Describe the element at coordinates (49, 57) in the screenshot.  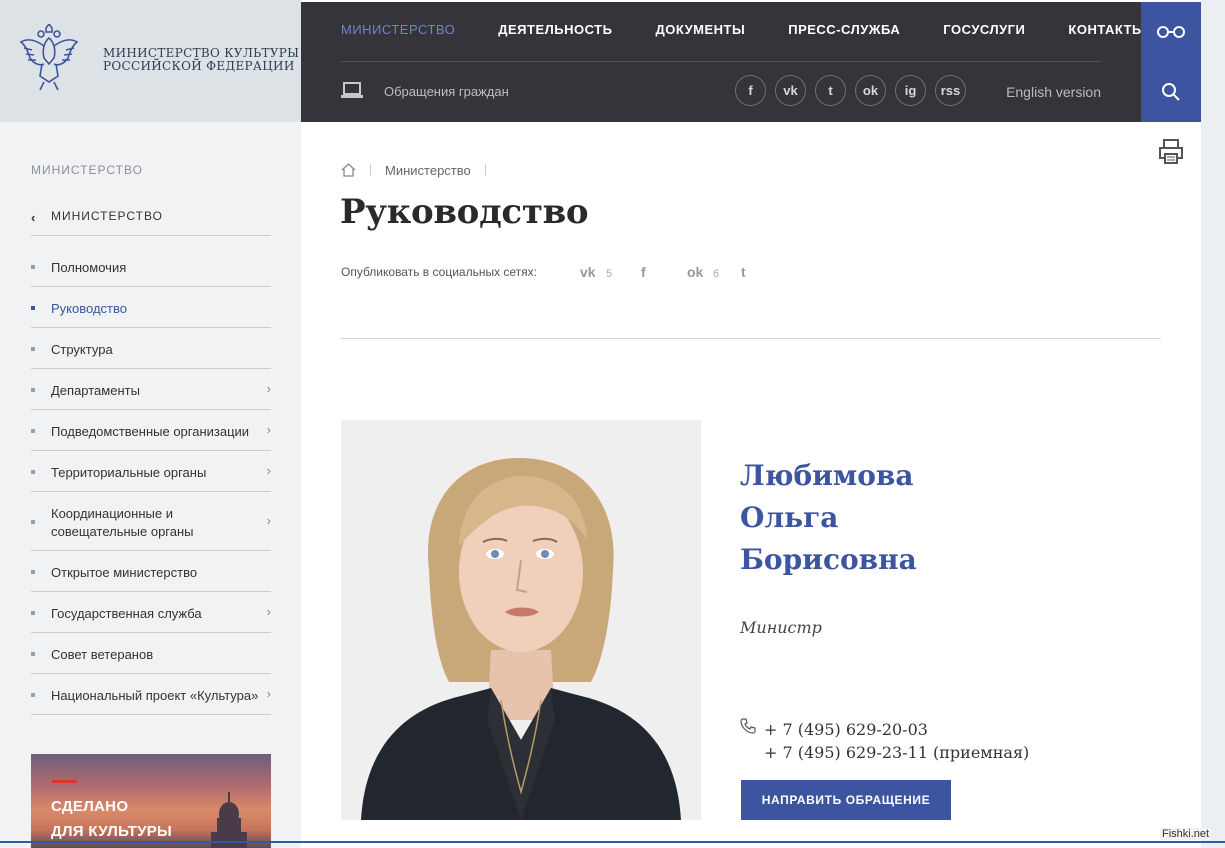
I see `double-headed-eagle-icon` at that location.